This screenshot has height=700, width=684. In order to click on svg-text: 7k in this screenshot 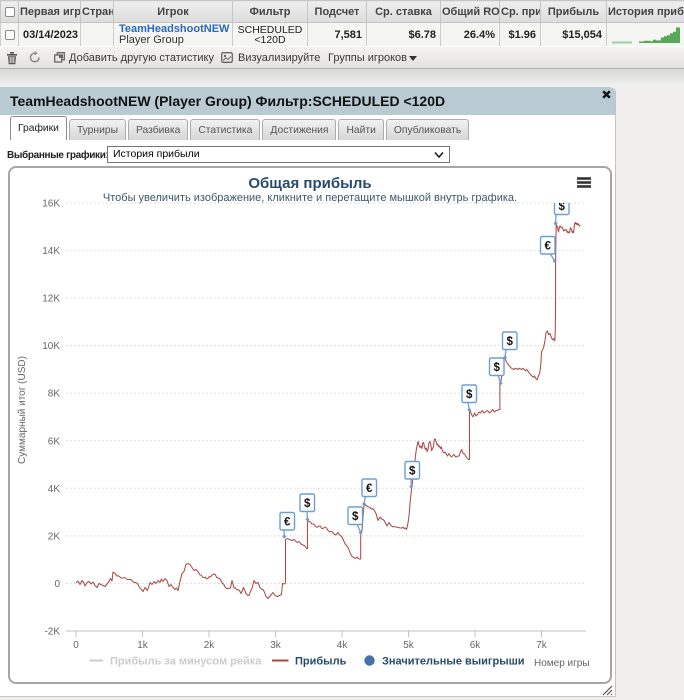, I will do `click(542, 645)`.